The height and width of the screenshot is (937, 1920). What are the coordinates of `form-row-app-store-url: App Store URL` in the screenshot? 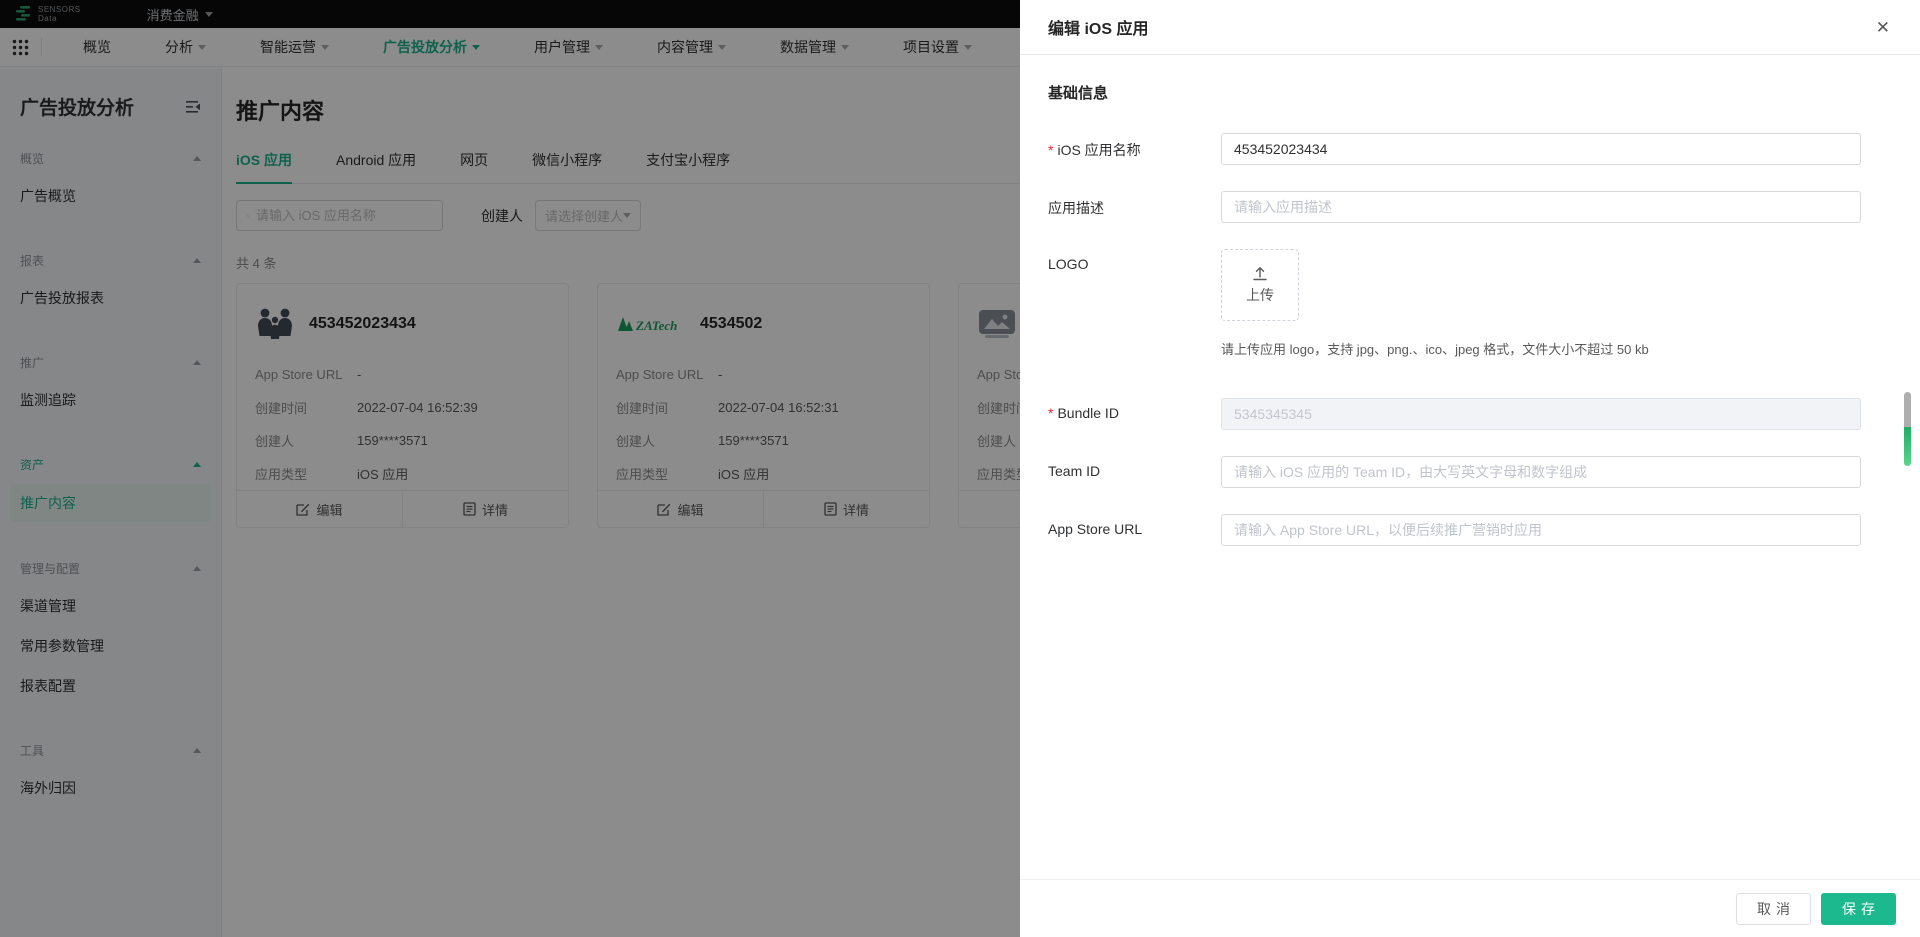 It's located at (1468, 530).